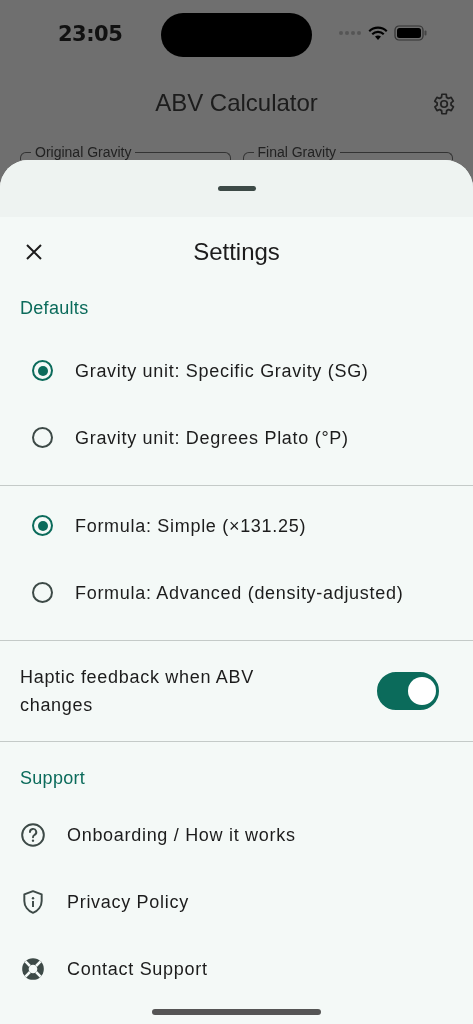  Describe the element at coordinates (90, 34) in the screenshot. I see `status-time: 23:05` at that location.